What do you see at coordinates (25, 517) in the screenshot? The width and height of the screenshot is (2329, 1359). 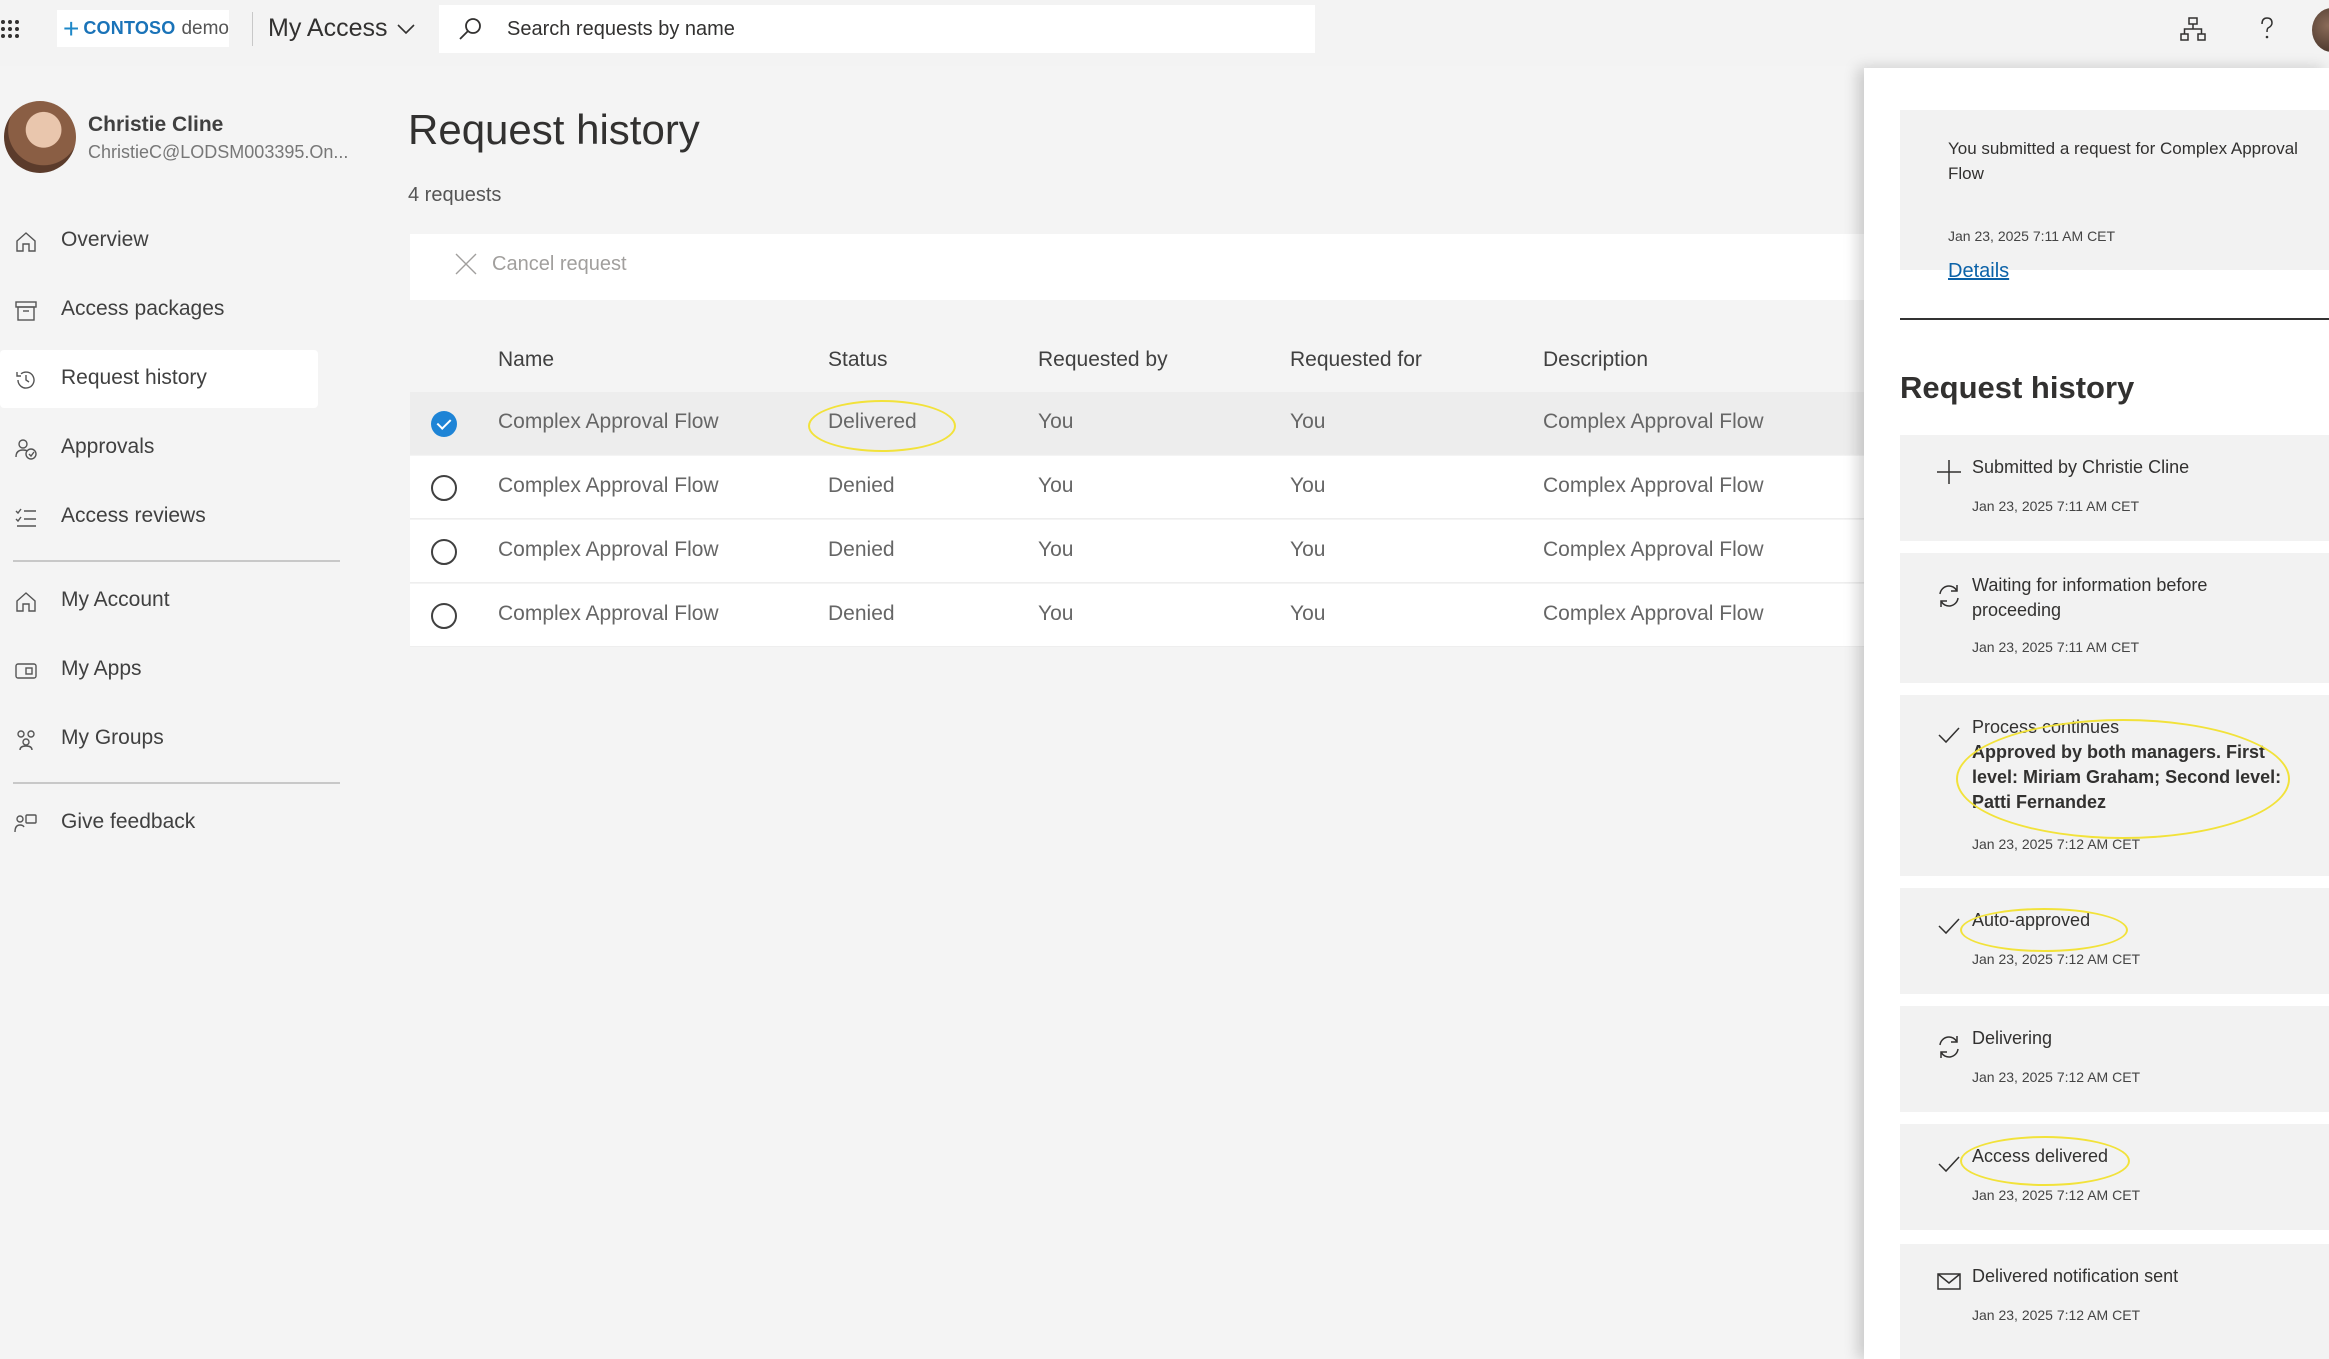 I see `reviews-icon` at bounding box center [25, 517].